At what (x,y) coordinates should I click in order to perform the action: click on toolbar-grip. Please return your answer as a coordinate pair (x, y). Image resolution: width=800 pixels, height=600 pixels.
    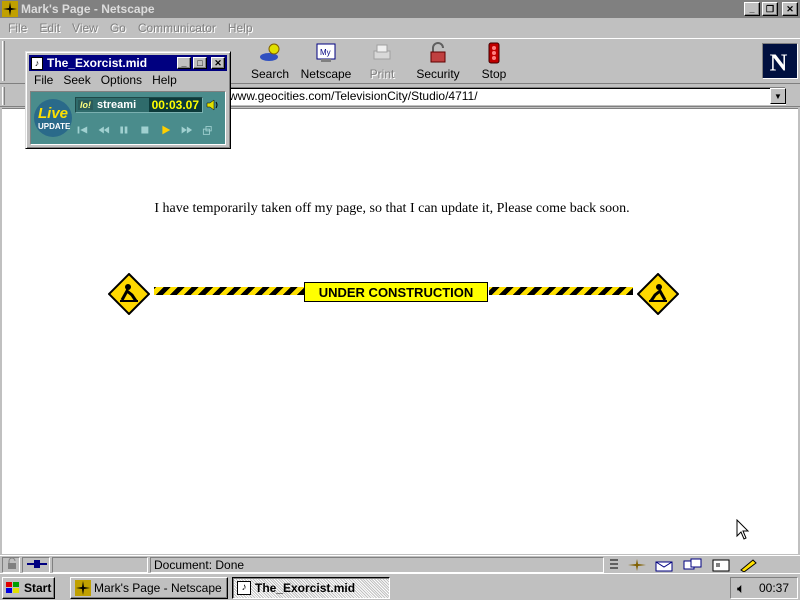
    Looking at the image, I should click on (3, 61).